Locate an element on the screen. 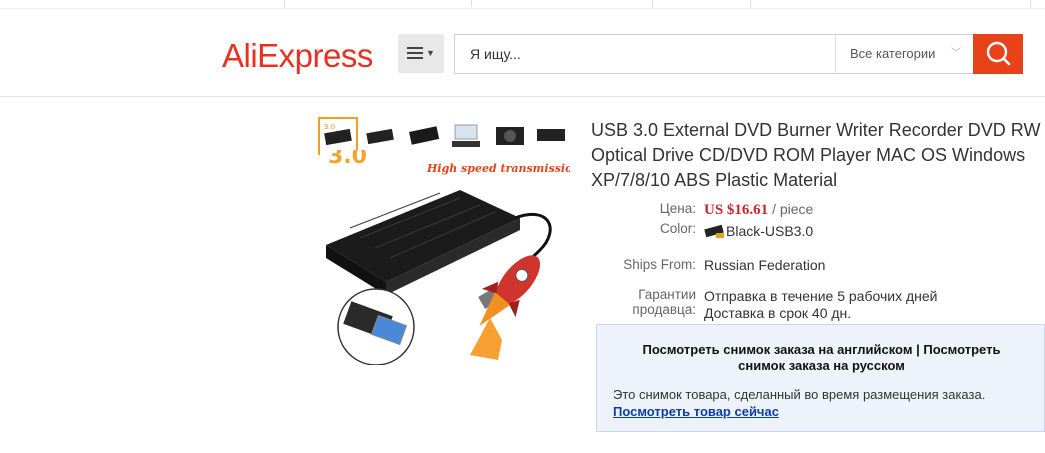 The height and width of the screenshot is (453, 1045). category-select: Все категории ﹀ is located at coordinates (904, 54).